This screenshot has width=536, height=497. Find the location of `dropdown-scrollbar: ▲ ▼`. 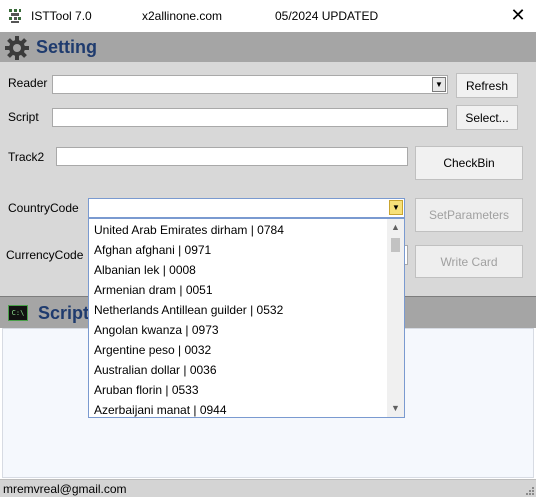

dropdown-scrollbar: ▲ ▼ is located at coordinates (395, 318).